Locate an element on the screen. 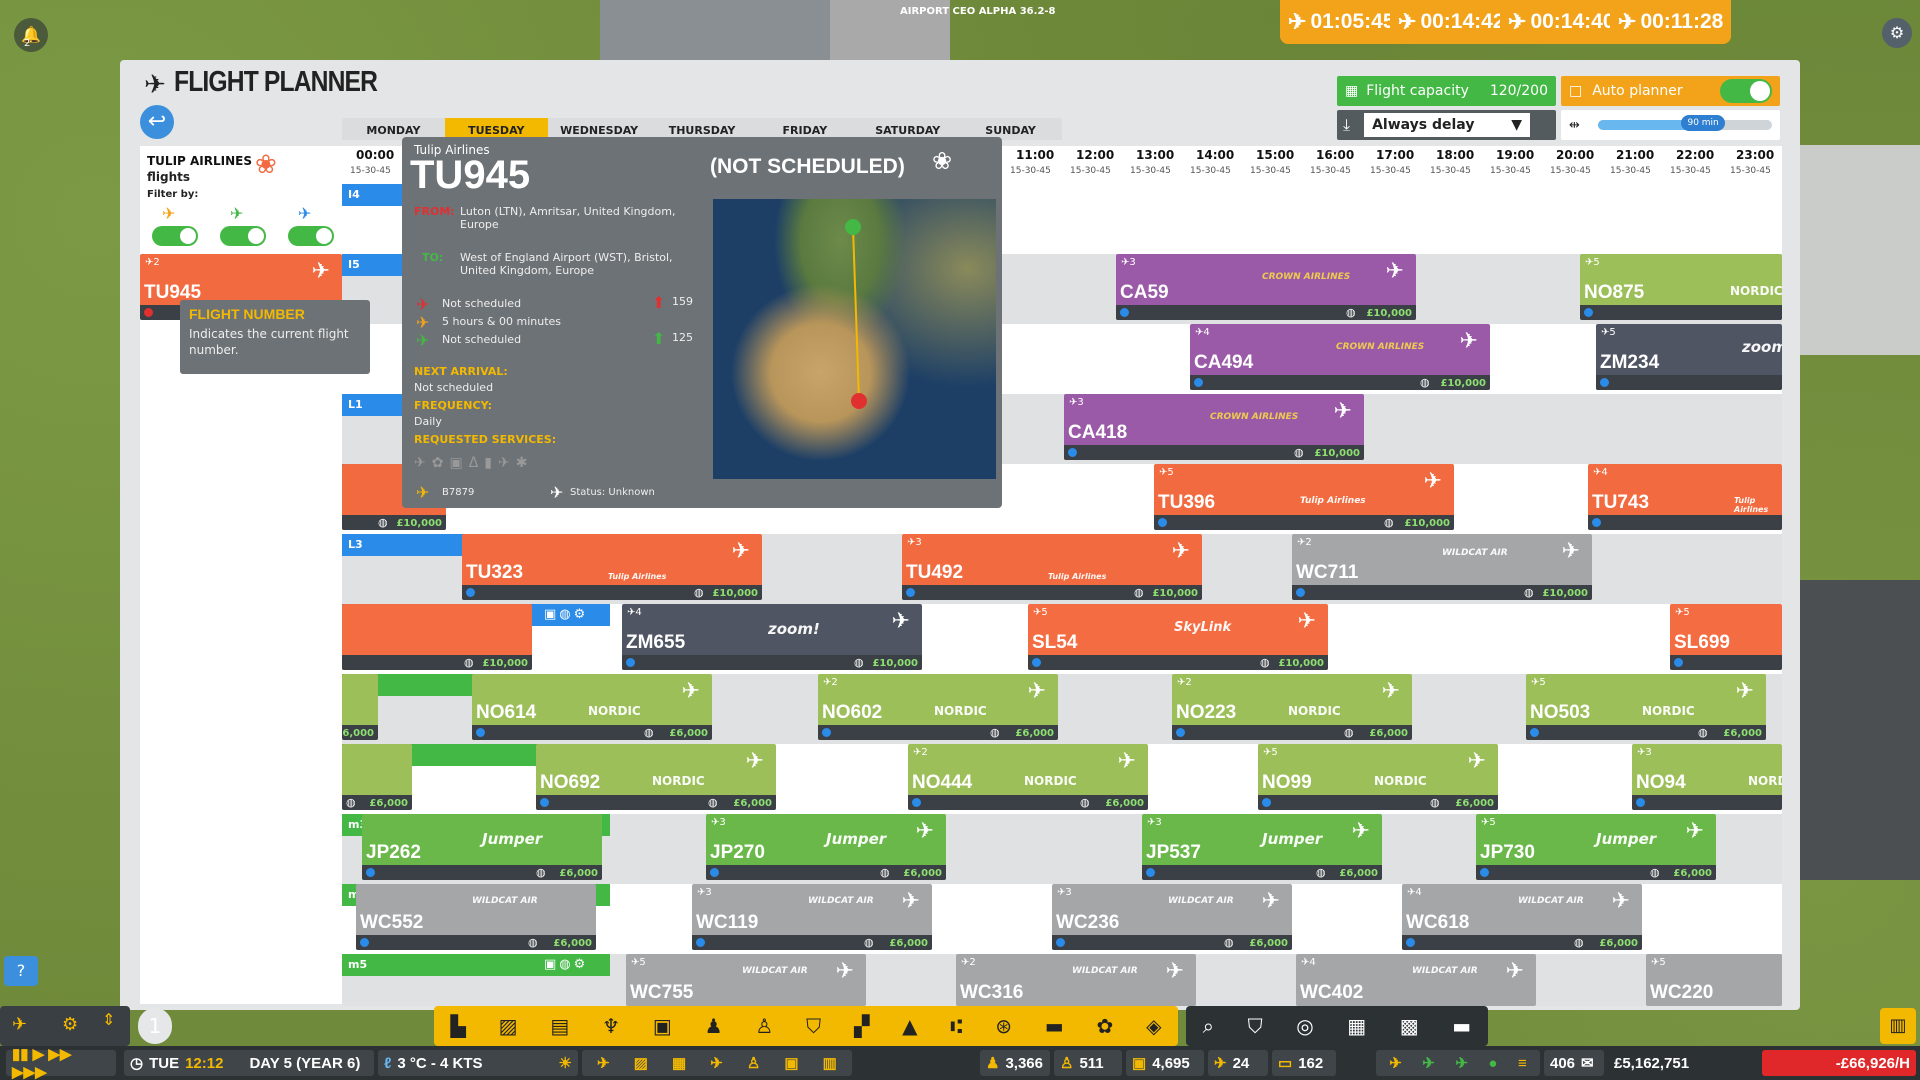  flight-card: ✈4 TU743 Tulip Airlines is located at coordinates (1685, 497).